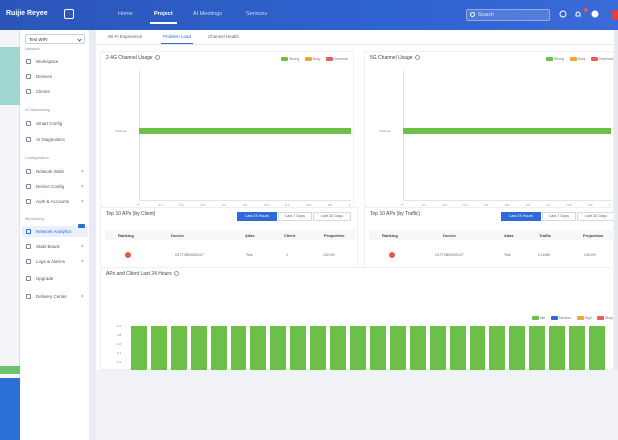  I want to click on nav-services: Services, so click(256, 14).